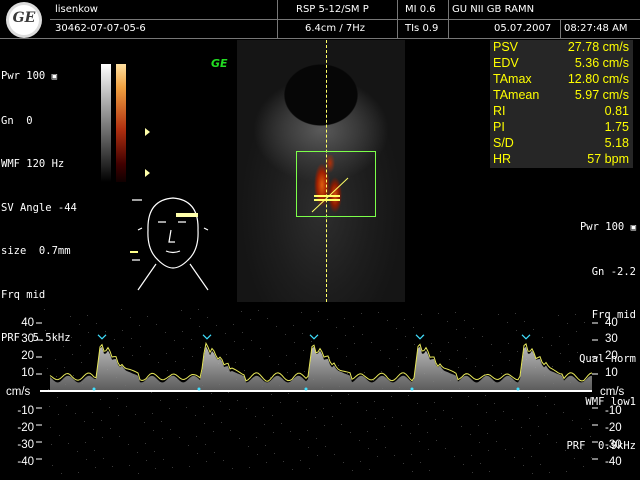  Describe the element at coordinates (100, 28) in the screenshot. I see `patient-id: 30462-07-07-05-6` at that location.